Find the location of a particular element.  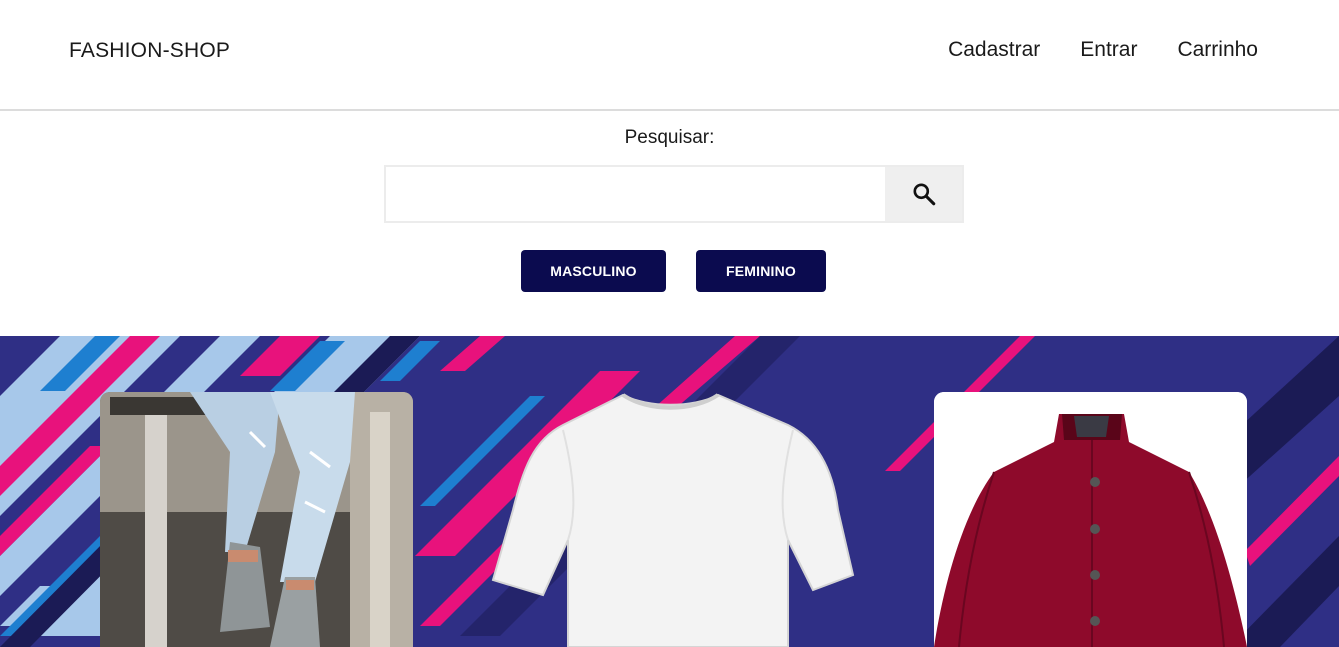

nav-register-link: Cadastrar is located at coordinates (994, 50).